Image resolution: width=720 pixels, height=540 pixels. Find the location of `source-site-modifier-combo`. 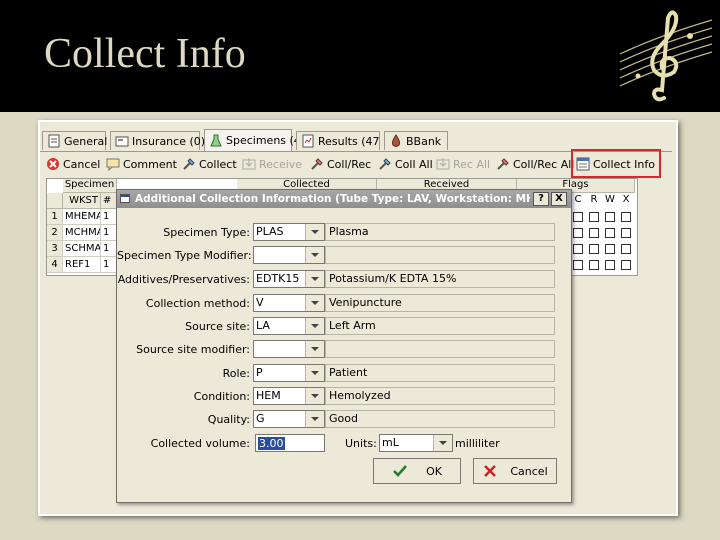

source-site-modifier-combo is located at coordinates (289, 349).